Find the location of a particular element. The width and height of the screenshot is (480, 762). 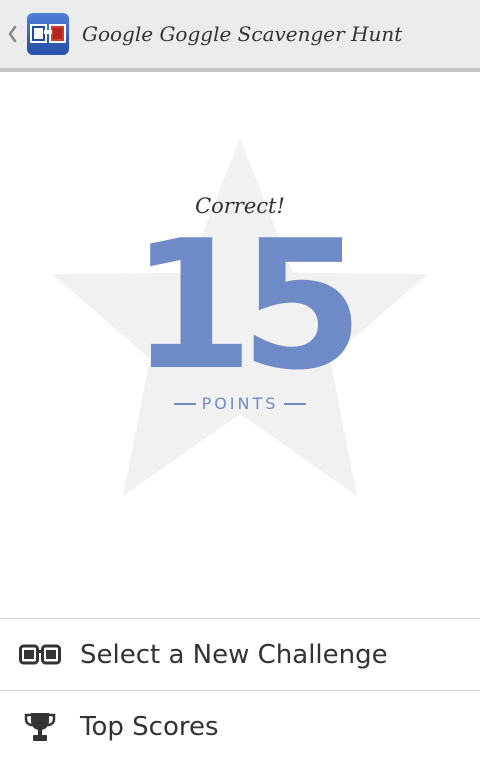

up-navigation-button is located at coordinates (35, 35).